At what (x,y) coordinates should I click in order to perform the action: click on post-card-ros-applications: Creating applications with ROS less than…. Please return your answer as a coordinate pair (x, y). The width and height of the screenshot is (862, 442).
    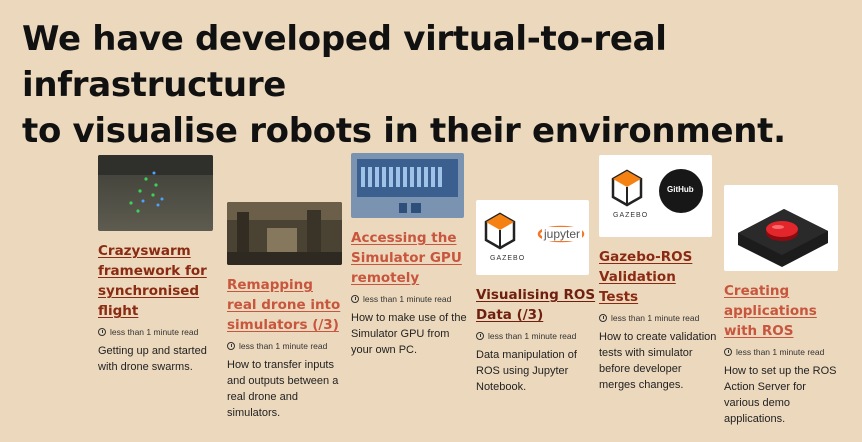
    Looking at the image, I should click on (784, 306).